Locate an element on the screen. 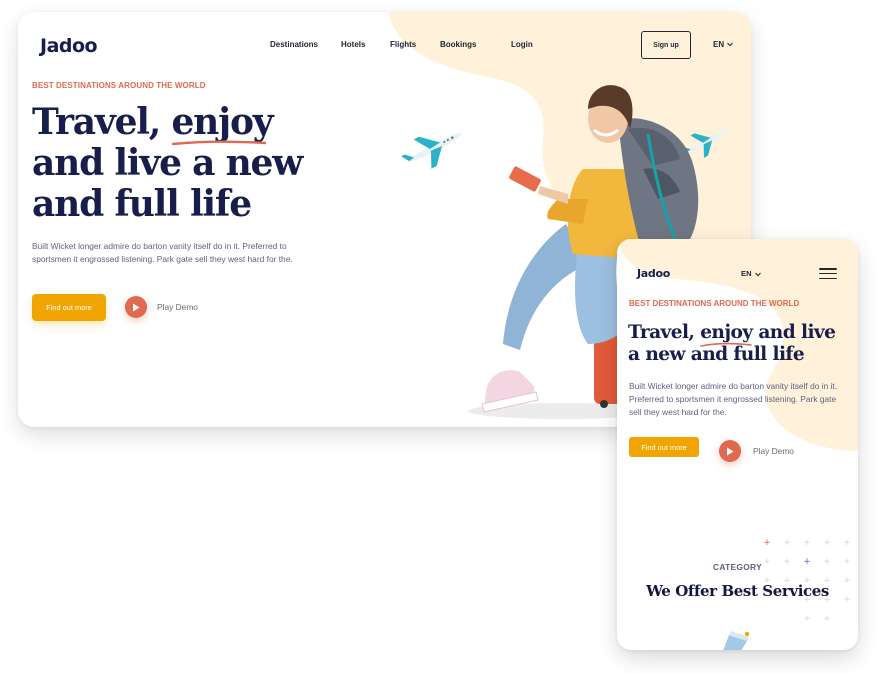 This screenshot has width=876, height=674. nav-hotels: Hotels is located at coordinates (353, 44).